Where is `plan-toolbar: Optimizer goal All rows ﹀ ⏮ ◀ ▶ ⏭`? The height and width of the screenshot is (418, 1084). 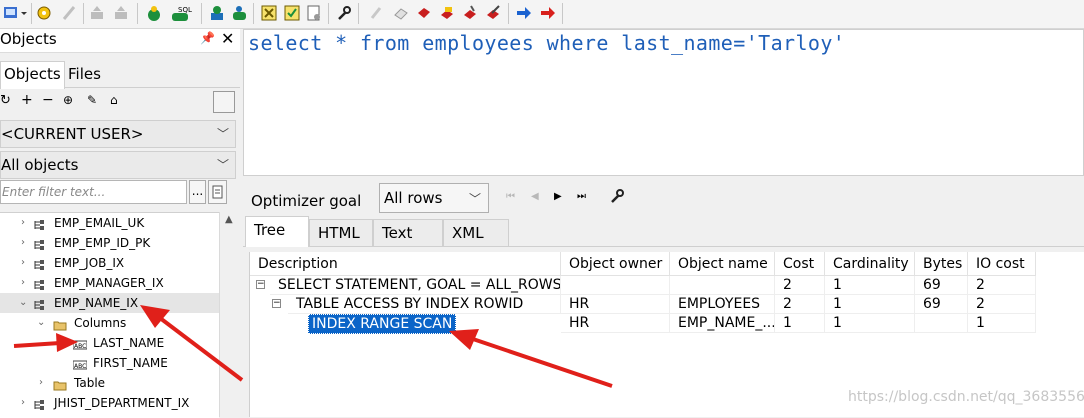 plan-toolbar: Optimizer goal All rows ﹀ ⏮ ◀ ▶ ⏭ is located at coordinates (663, 199).